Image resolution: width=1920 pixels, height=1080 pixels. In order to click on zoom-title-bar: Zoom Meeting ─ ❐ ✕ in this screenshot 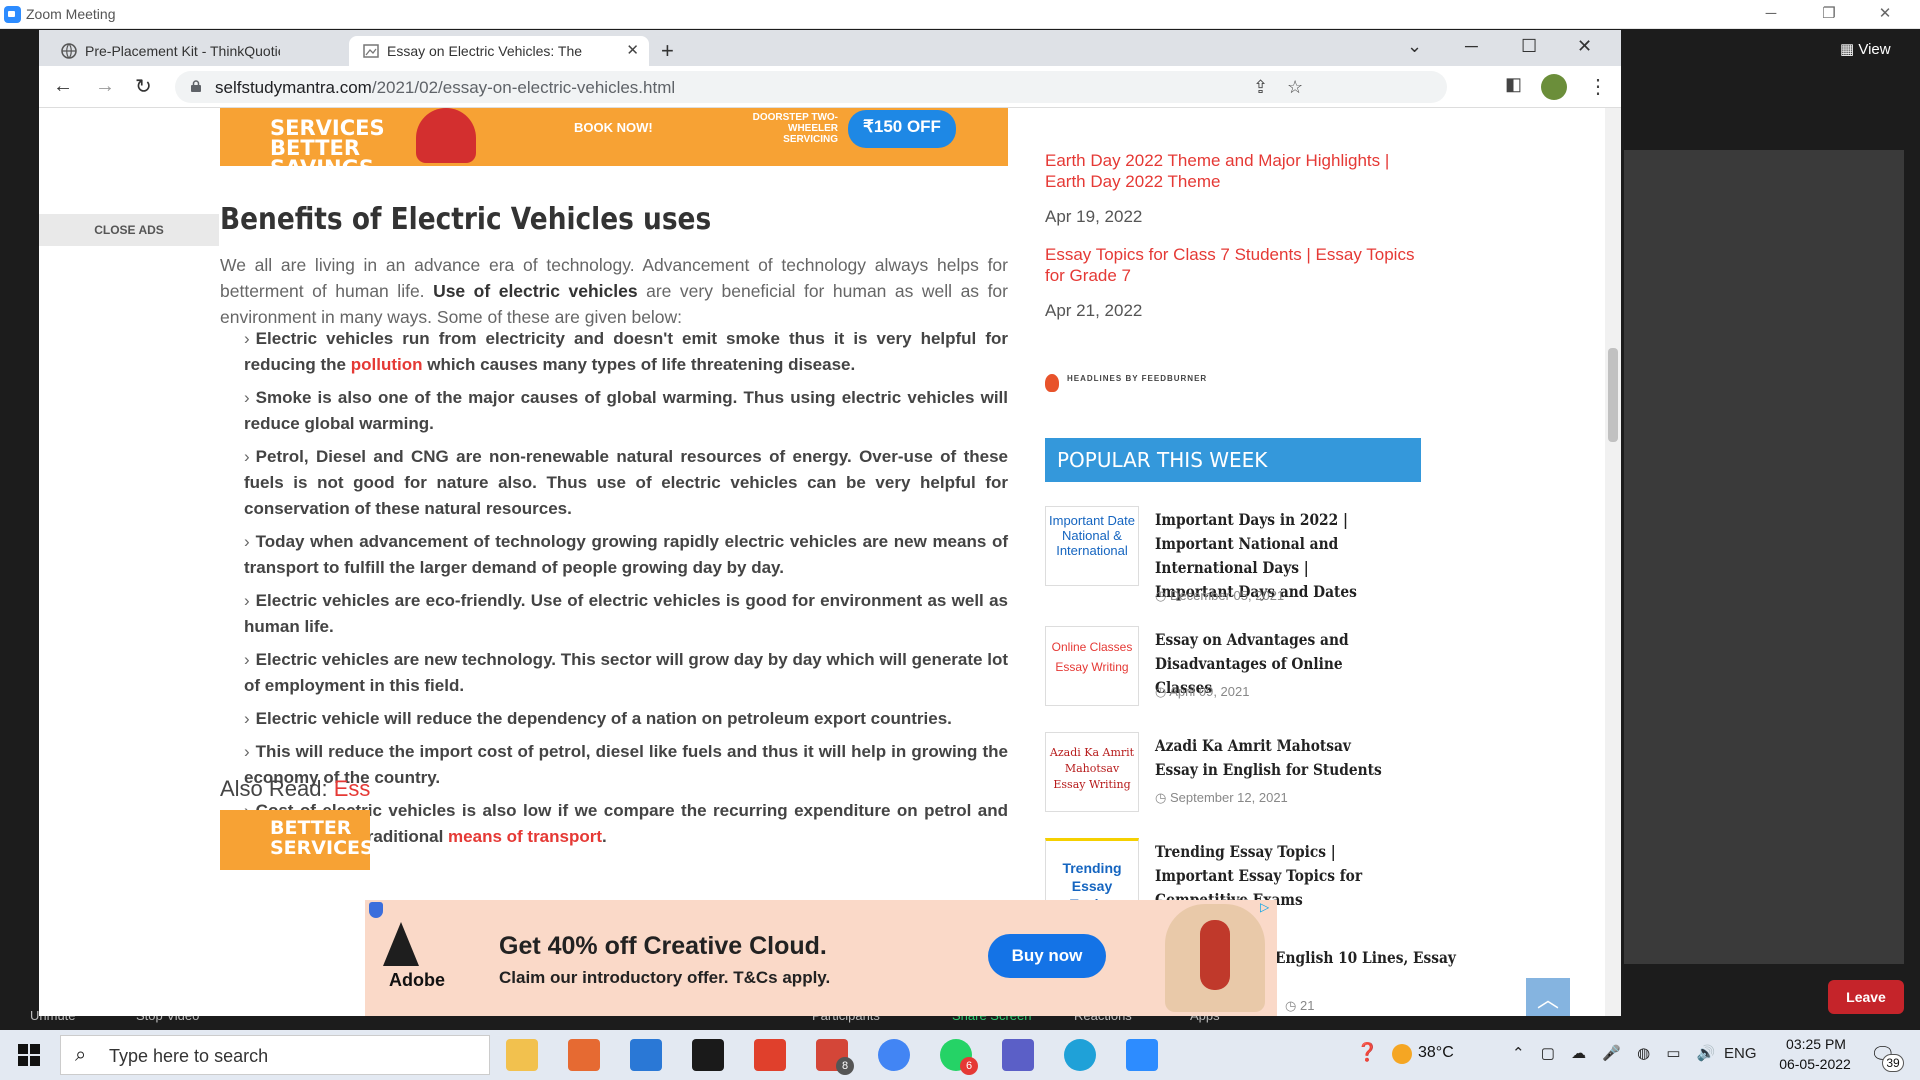, I will do `click(960, 14)`.